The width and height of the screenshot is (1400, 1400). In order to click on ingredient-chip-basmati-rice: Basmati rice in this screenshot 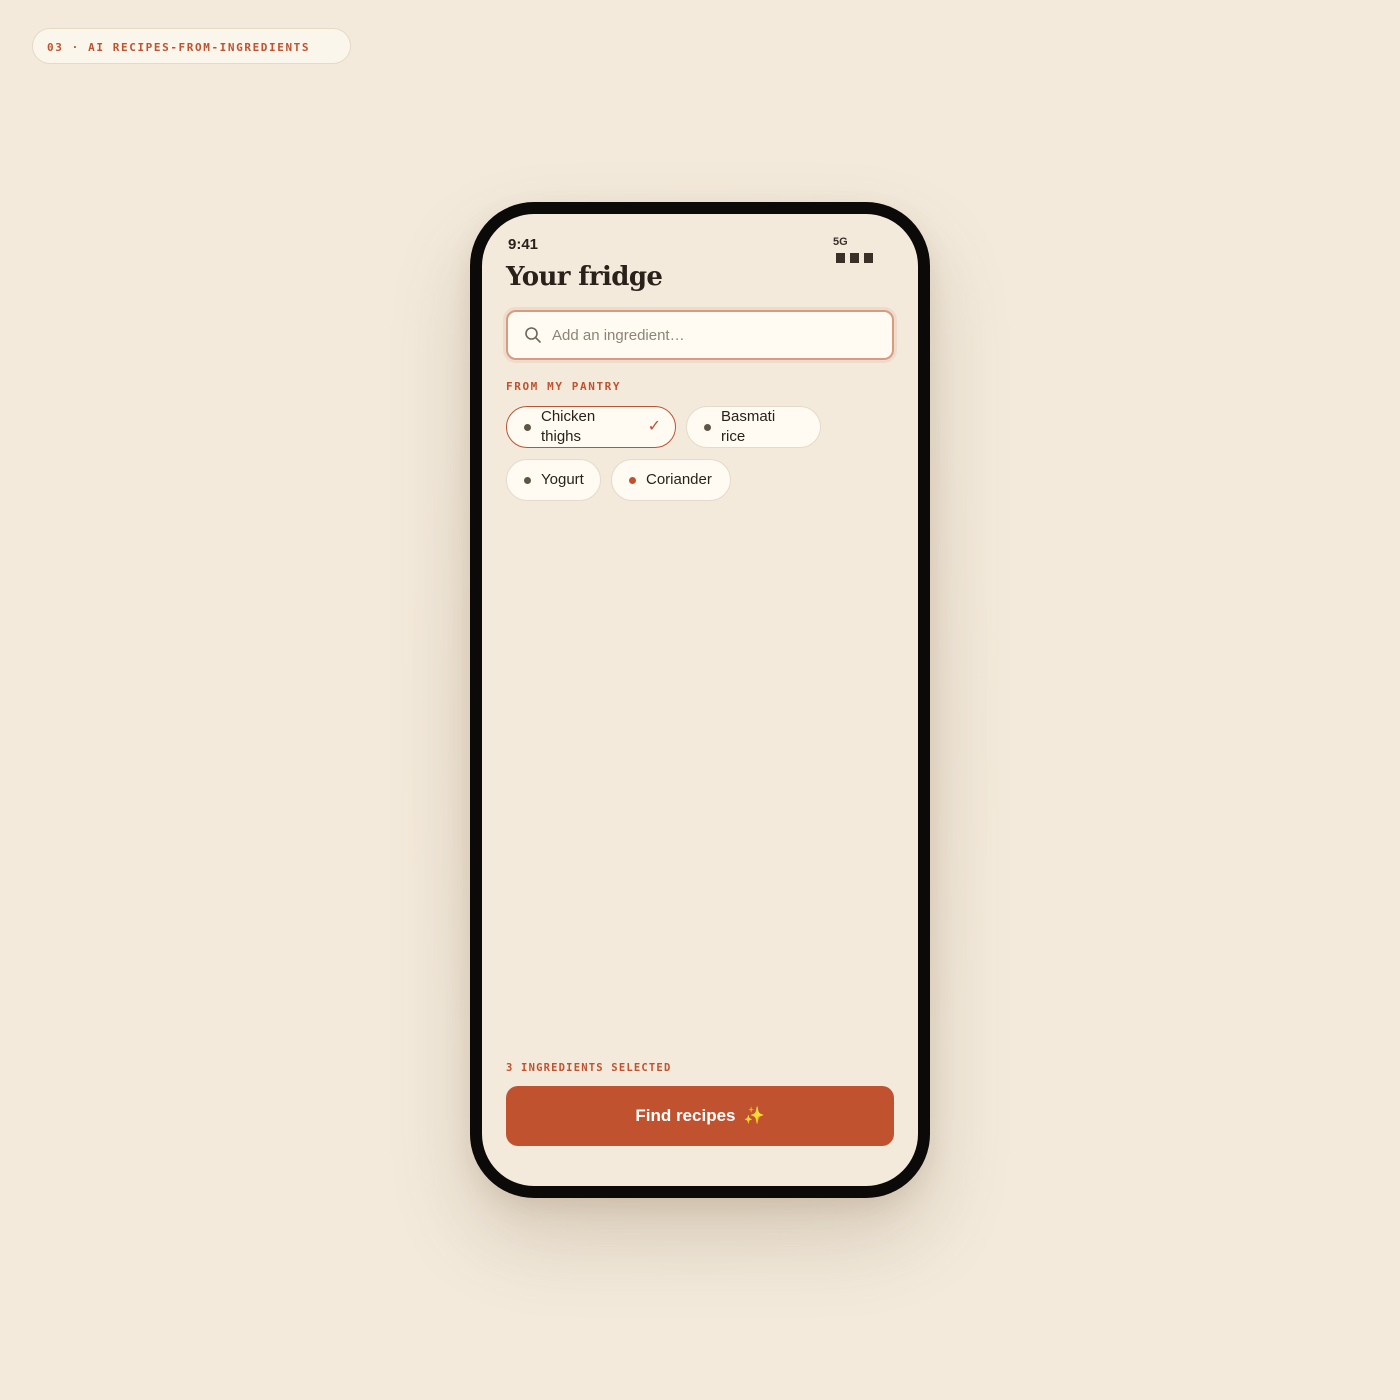, I will do `click(753, 427)`.